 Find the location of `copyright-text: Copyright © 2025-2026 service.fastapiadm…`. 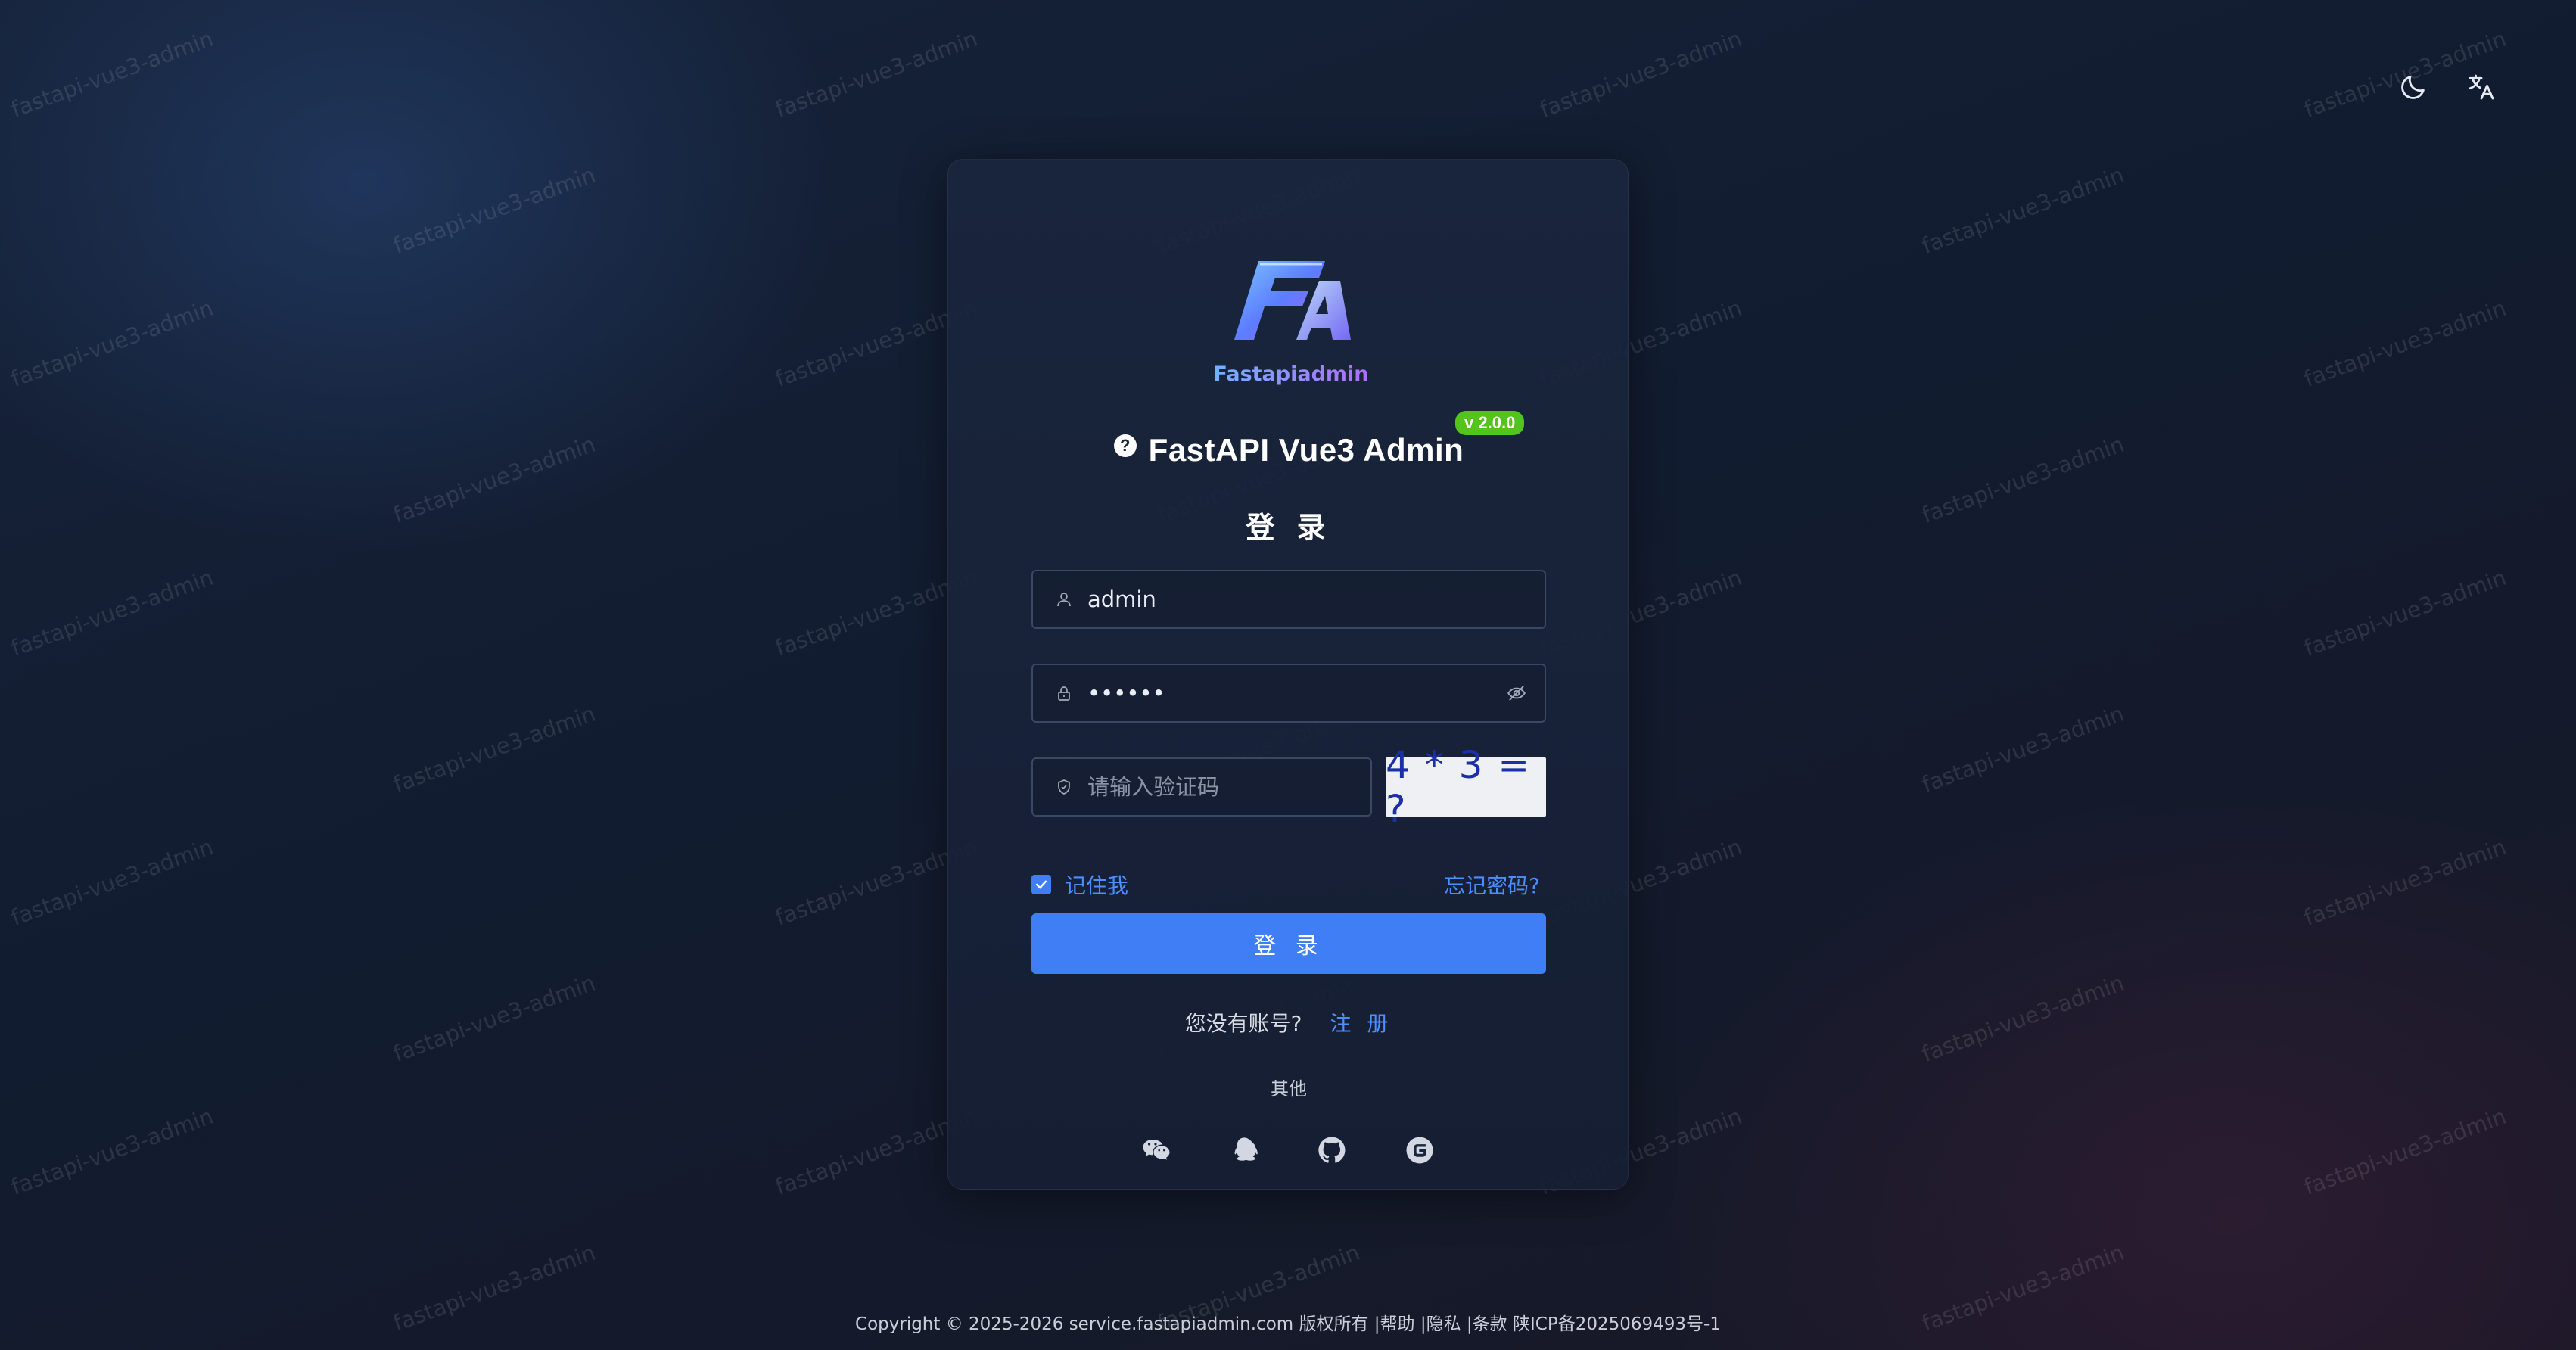

copyright-text: Copyright © 2025-2026 service.fastapiadm… is located at coordinates (1114, 1324).